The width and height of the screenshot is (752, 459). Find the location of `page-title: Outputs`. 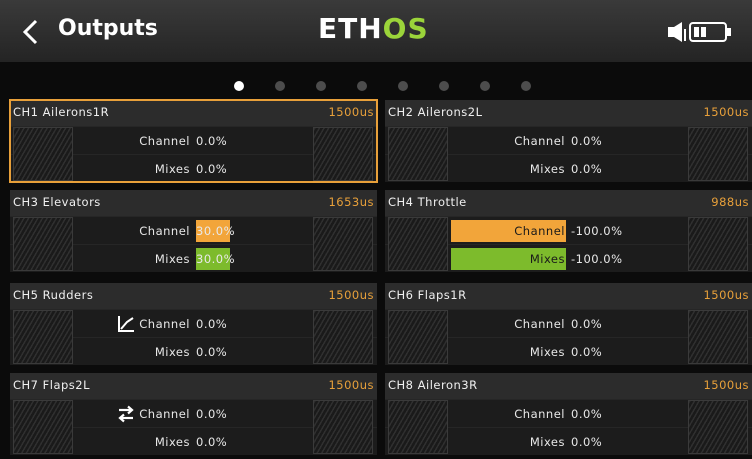

page-title: Outputs is located at coordinates (108, 28).